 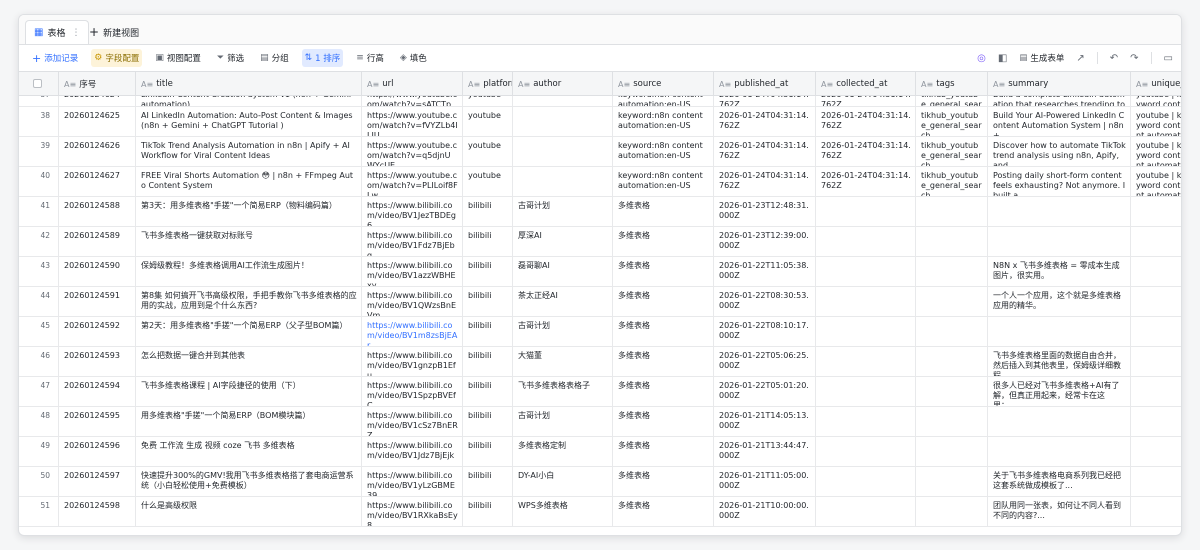 I want to click on cell-title: 飞书多维表格一键获取对标账号, so click(x=249, y=241).